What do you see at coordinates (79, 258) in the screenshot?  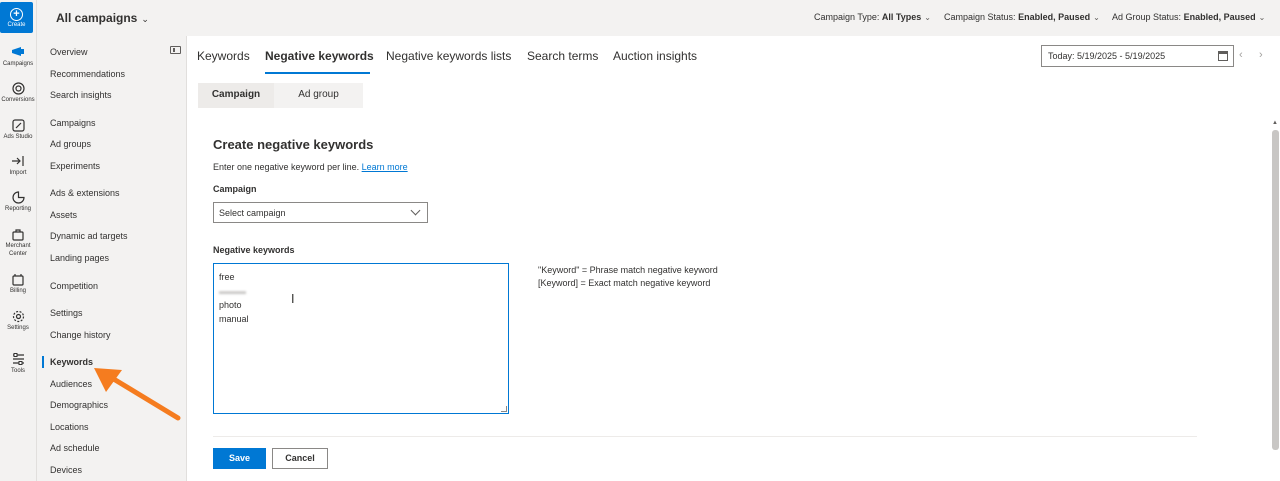 I see `nav-item-landing-pages: Landing pages` at bounding box center [79, 258].